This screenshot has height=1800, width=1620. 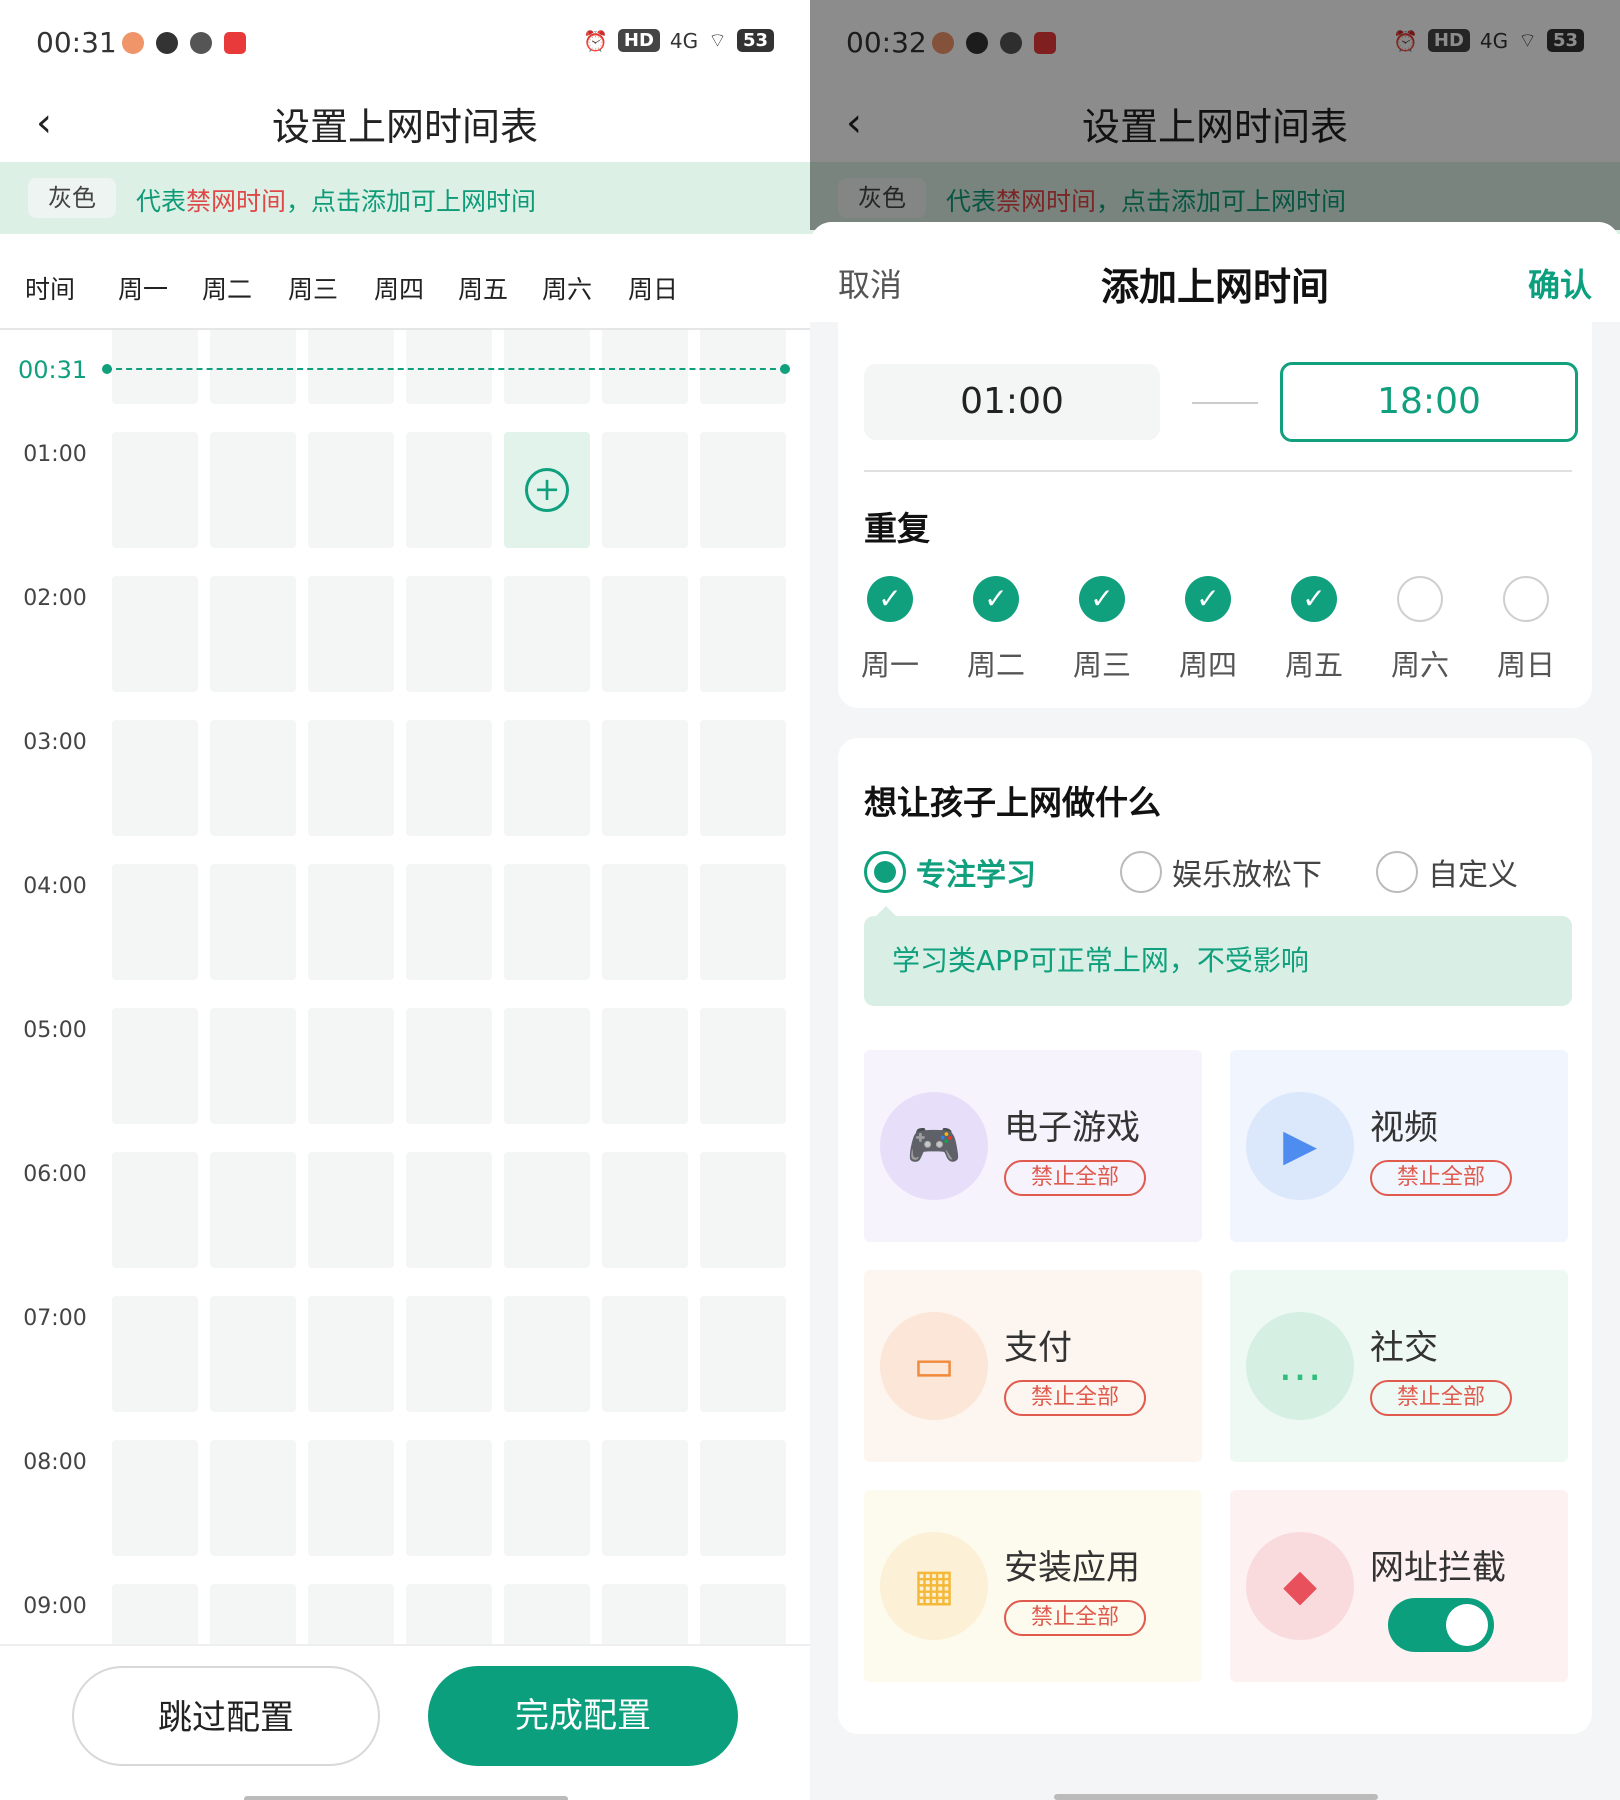 I want to click on modal-overlay, so click(x=1215, y=115).